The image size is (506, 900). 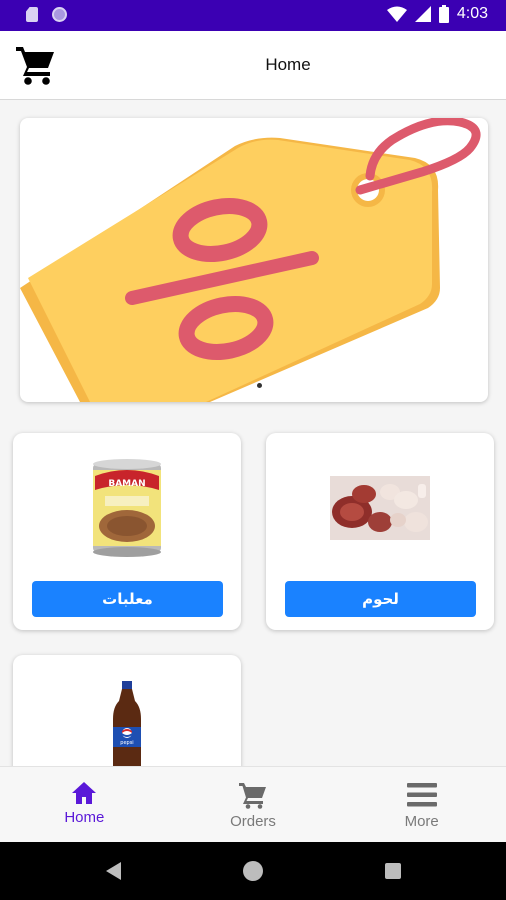 I want to click on category-card-meat: لحوم, so click(x=380, y=531).